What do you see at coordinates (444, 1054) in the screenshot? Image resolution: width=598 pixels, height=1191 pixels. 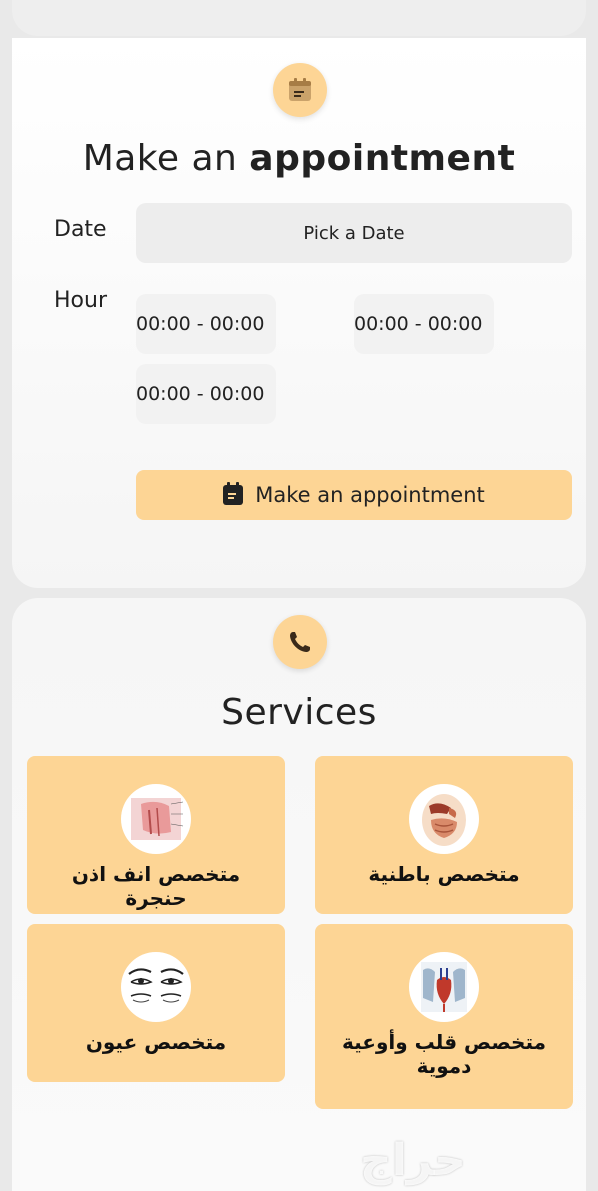 I see `service-name: متخصص قلب وأوعية دموية` at bounding box center [444, 1054].